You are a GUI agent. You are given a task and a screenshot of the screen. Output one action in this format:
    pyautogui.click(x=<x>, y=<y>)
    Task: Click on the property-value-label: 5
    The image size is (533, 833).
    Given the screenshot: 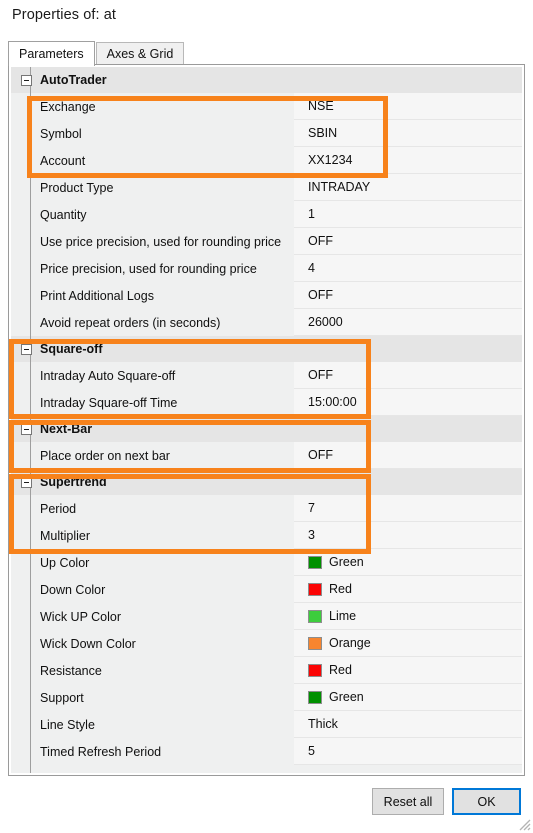 What is the action you would take?
    pyautogui.click(x=311, y=751)
    